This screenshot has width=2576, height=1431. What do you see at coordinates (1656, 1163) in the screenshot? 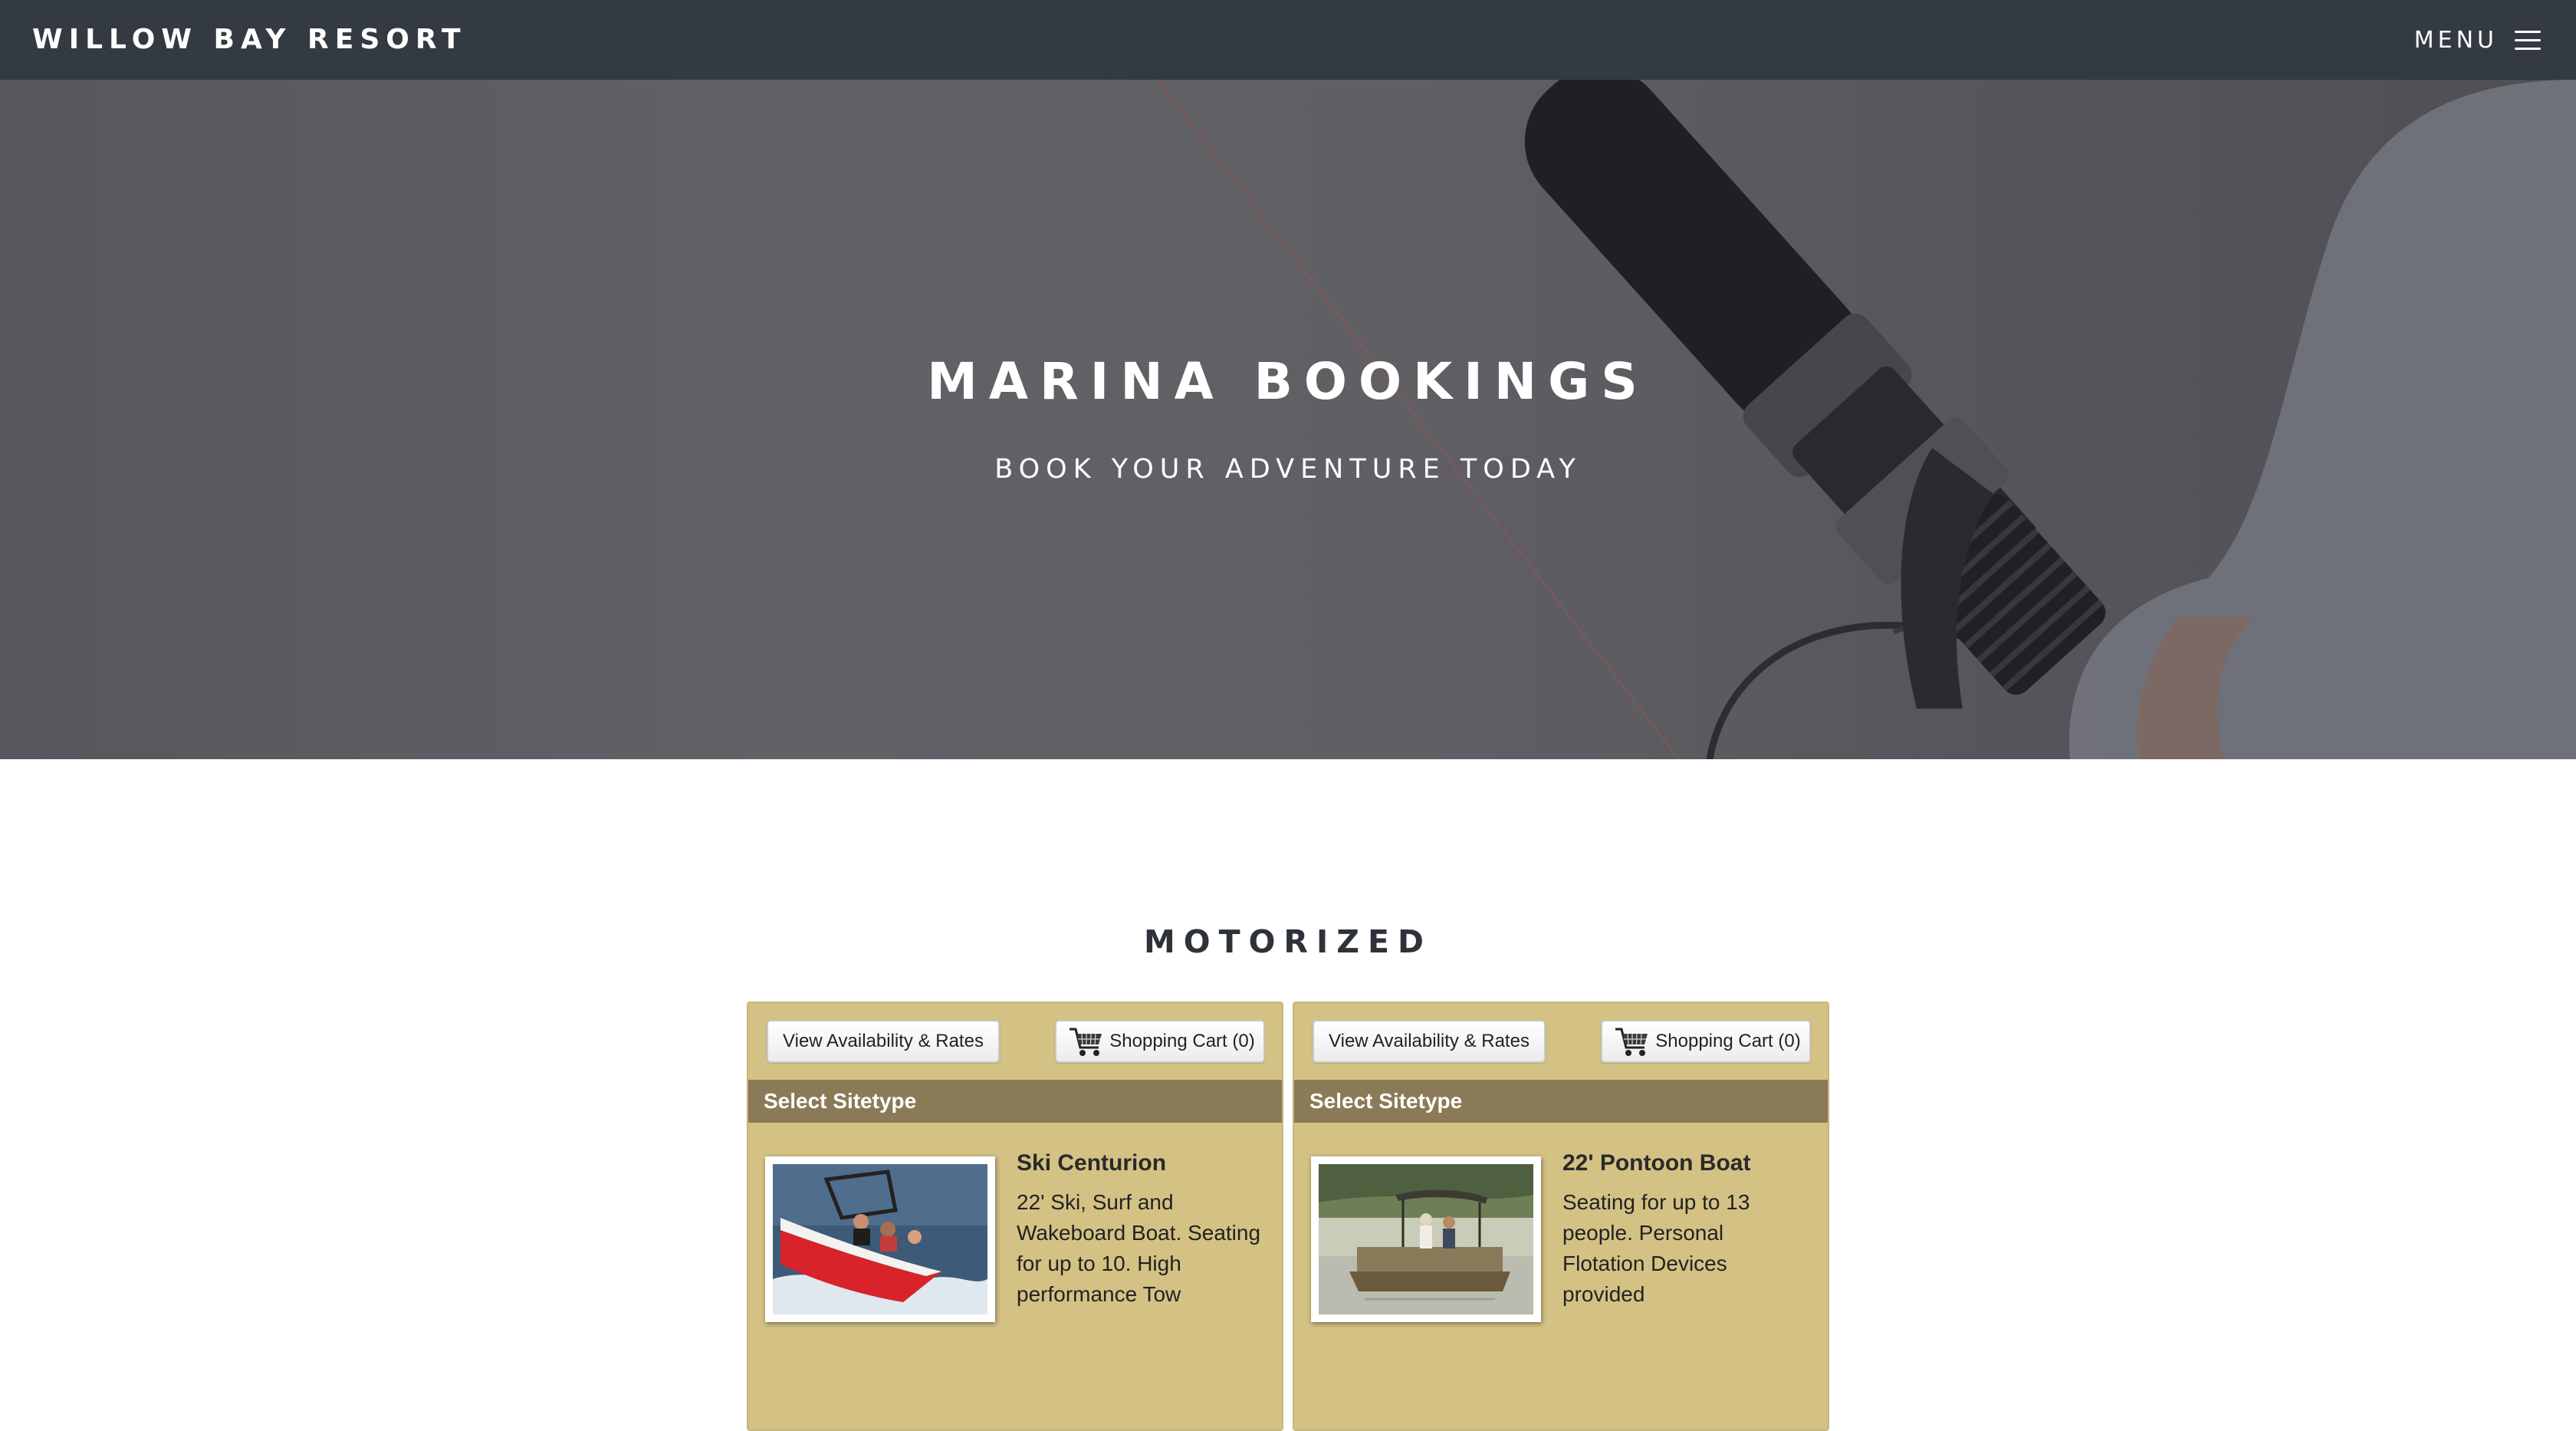
I see `item-name: 22' Pontoon Boat` at bounding box center [1656, 1163].